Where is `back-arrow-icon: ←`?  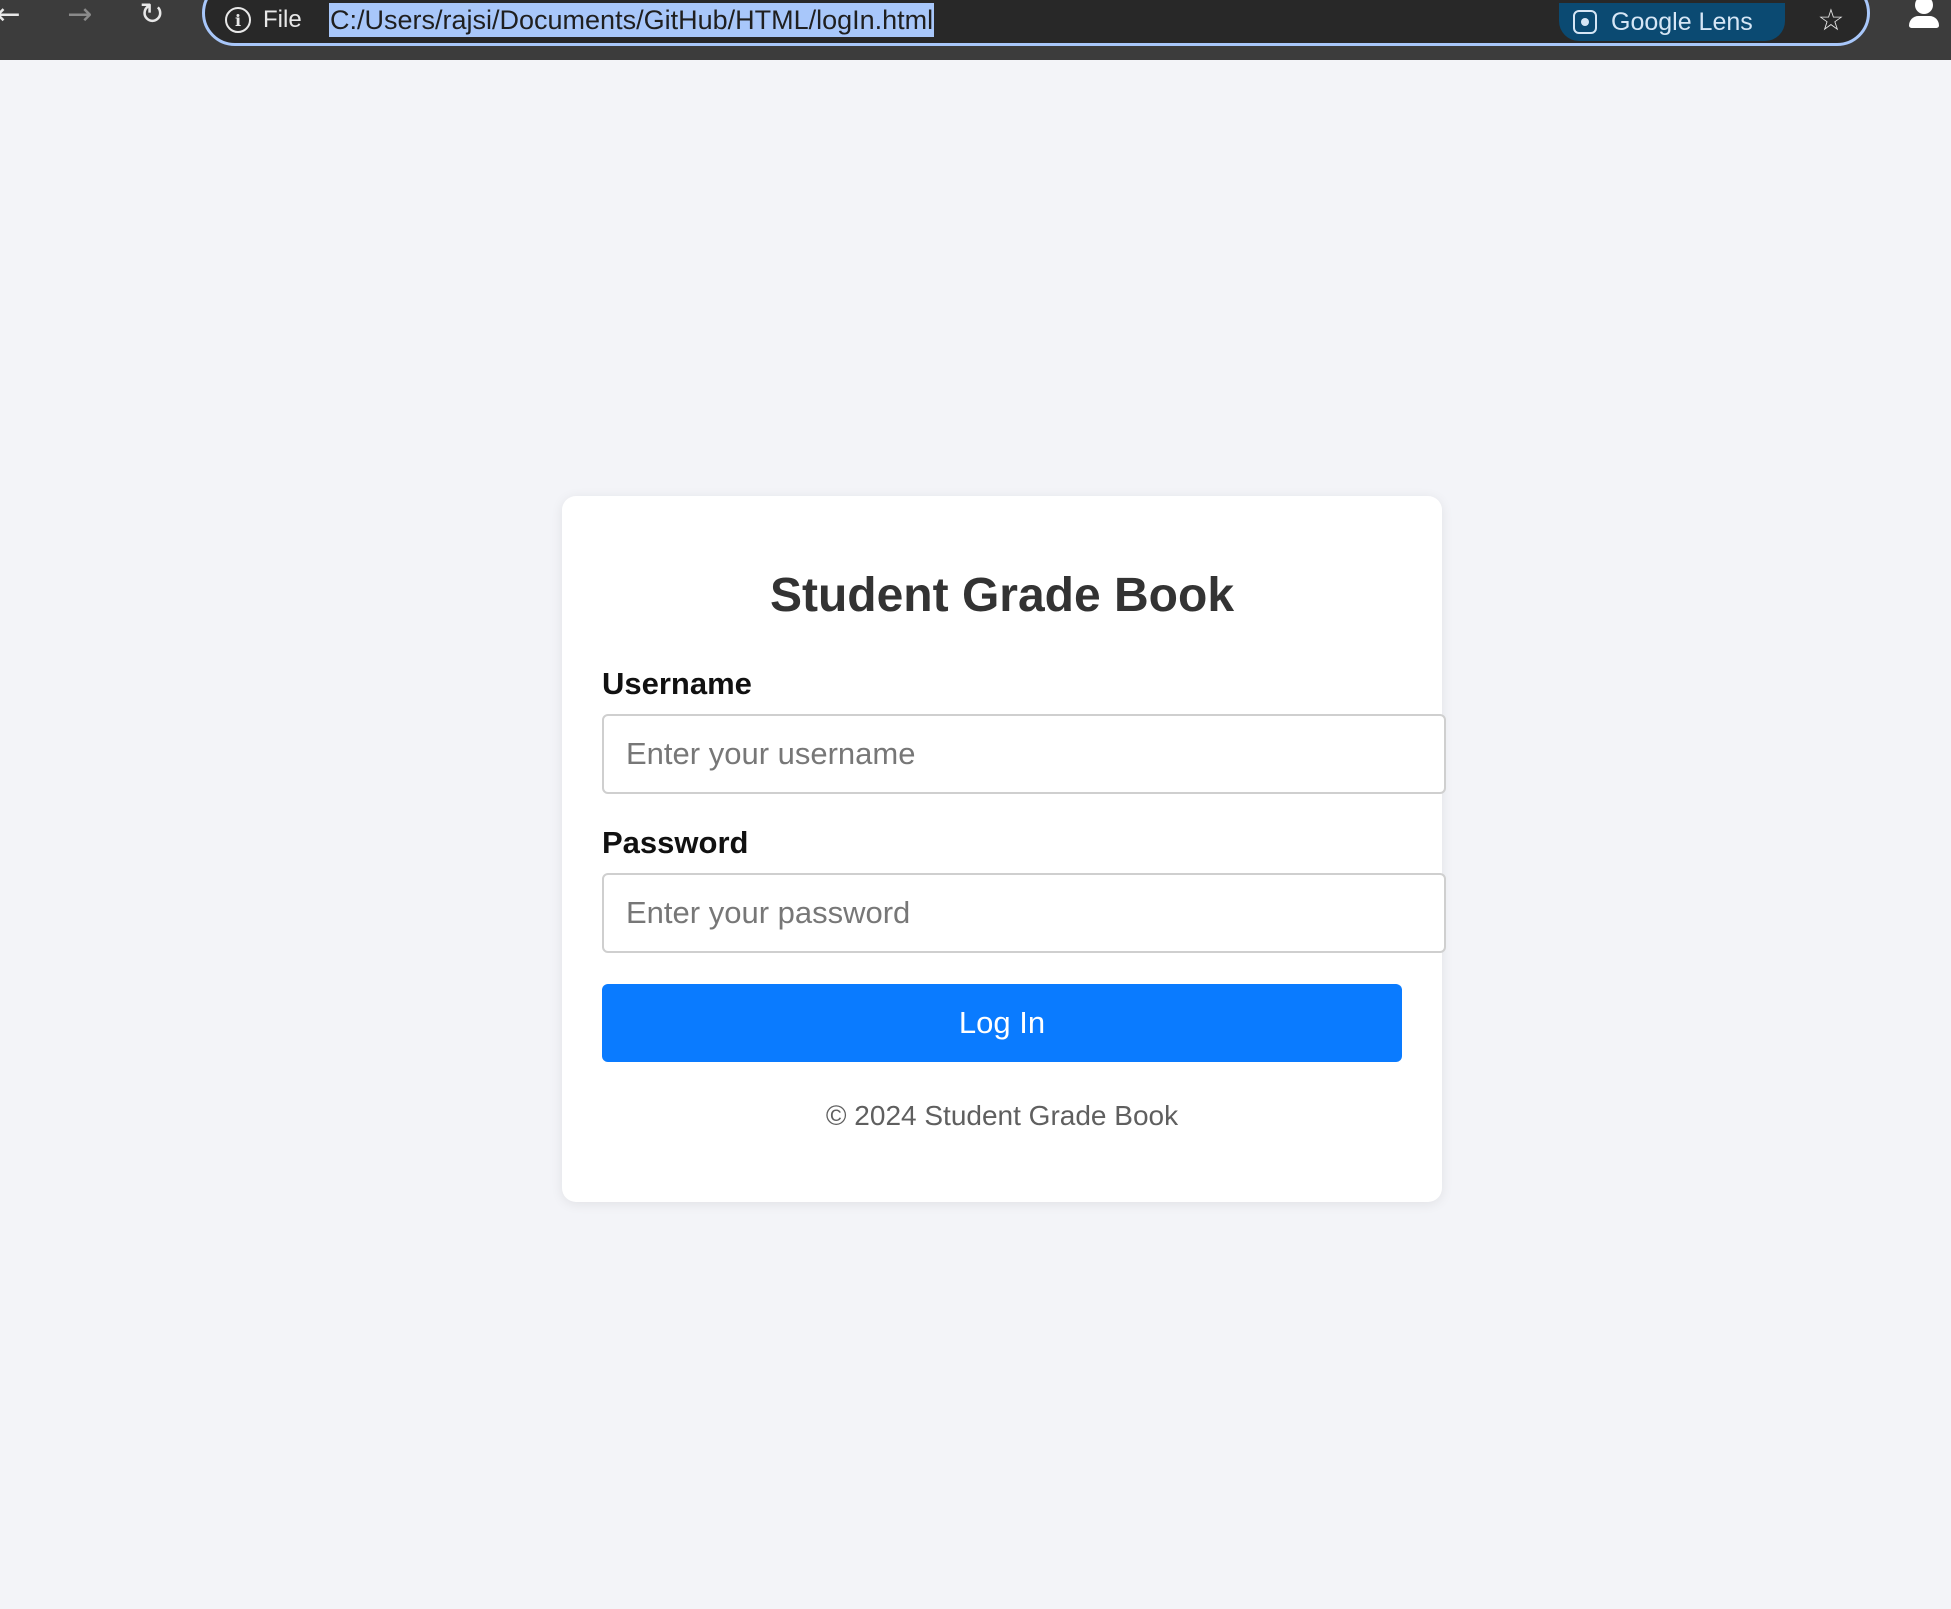 back-arrow-icon: ← is located at coordinates (15, 15).